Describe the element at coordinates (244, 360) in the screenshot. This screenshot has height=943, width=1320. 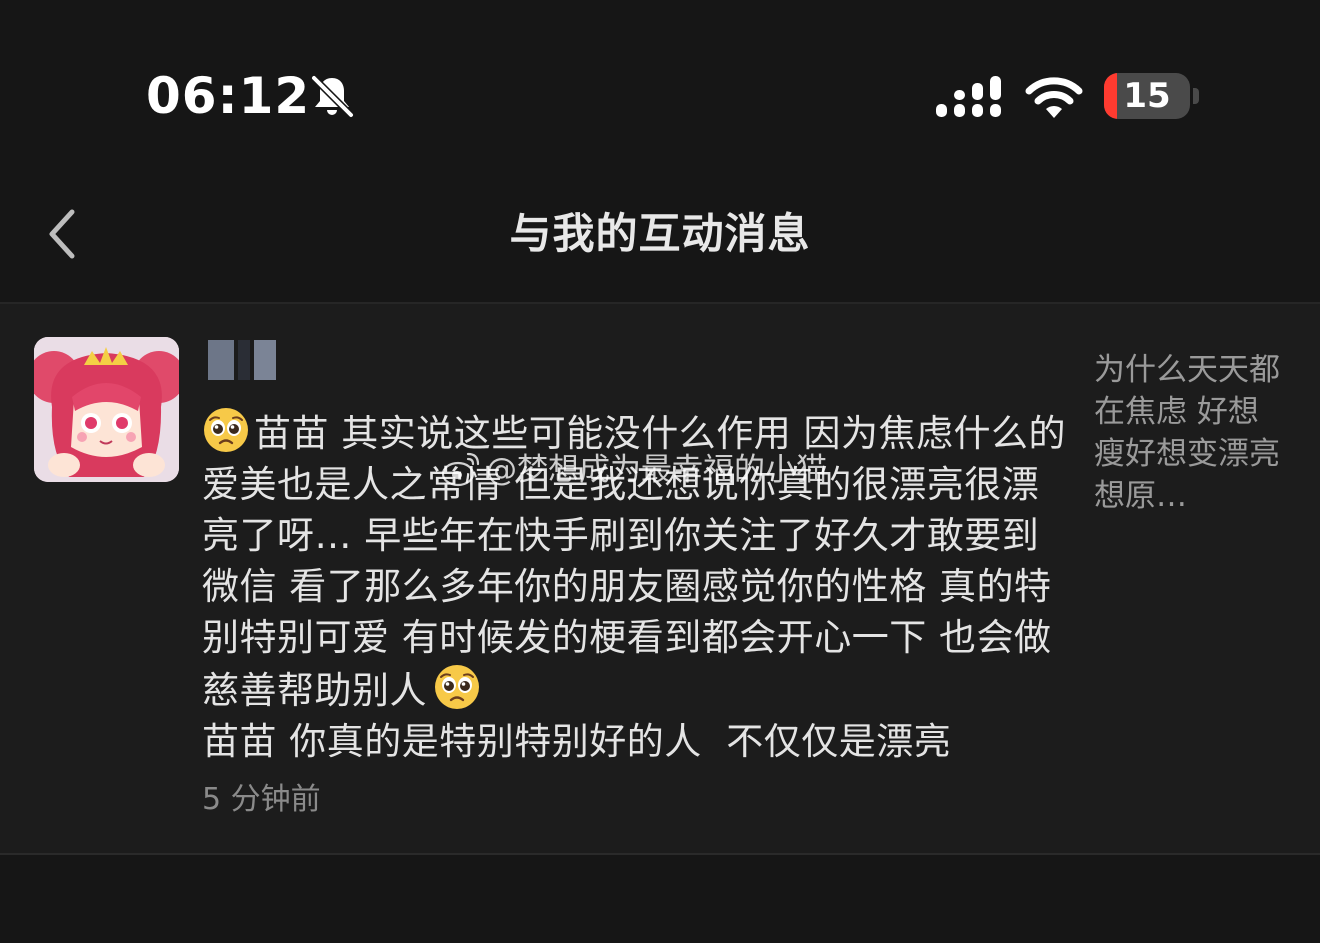
I see `username-redacted` at that location.